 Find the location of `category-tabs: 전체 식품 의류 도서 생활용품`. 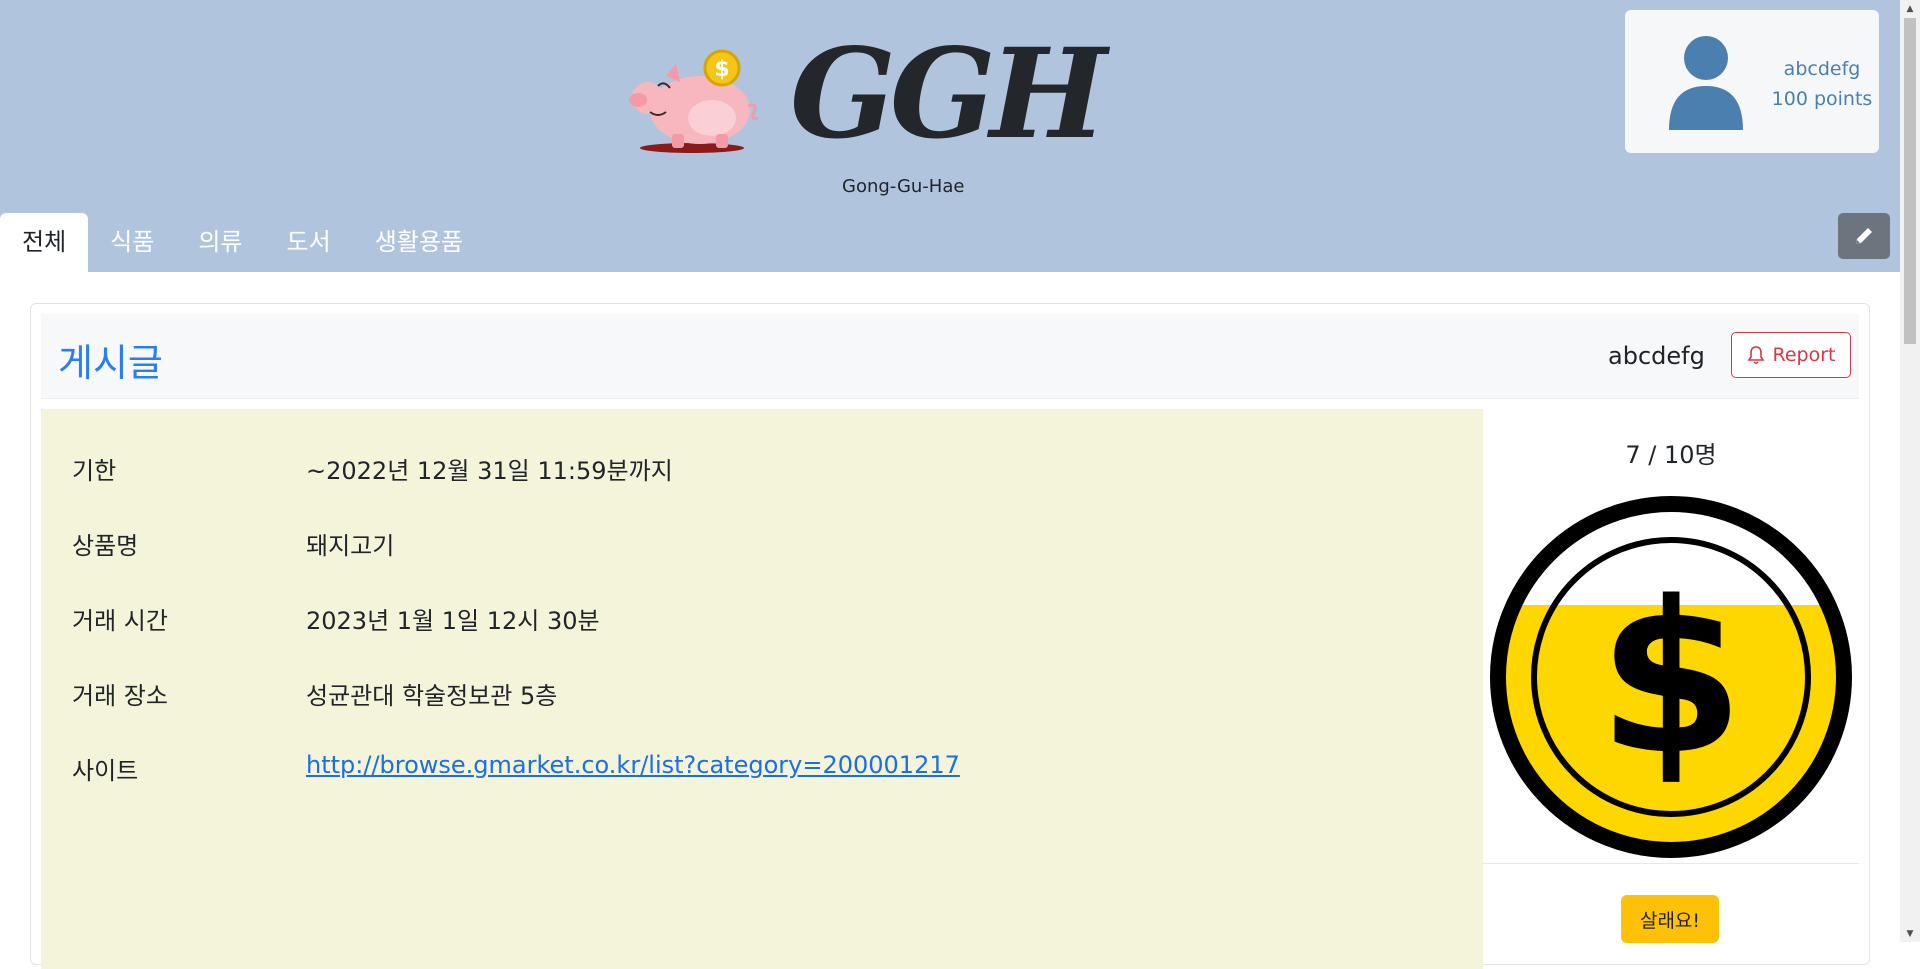

category-tabs: 전체 식품 의류 도서 생활용품 is located at coordinates (242, 242).